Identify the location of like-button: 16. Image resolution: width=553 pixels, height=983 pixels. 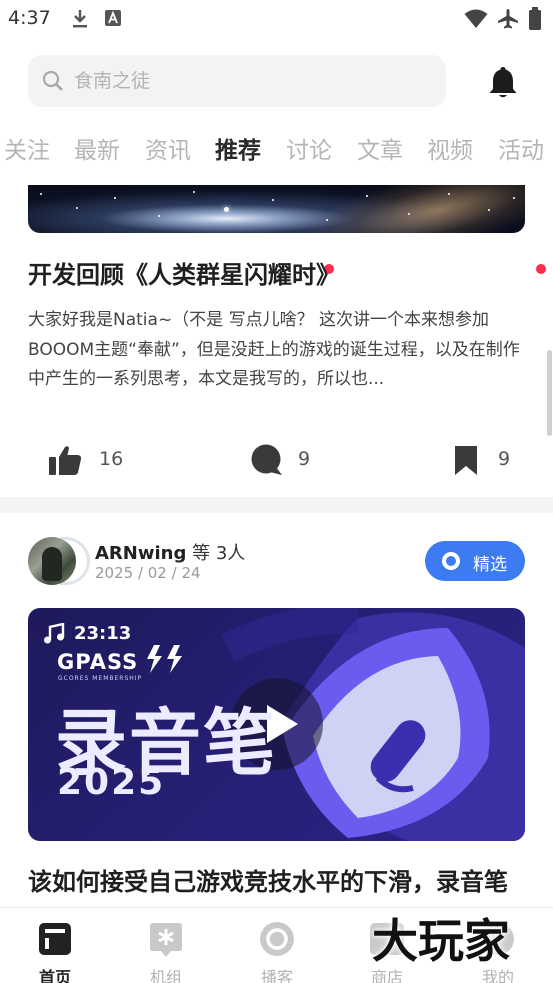
(88, 460).